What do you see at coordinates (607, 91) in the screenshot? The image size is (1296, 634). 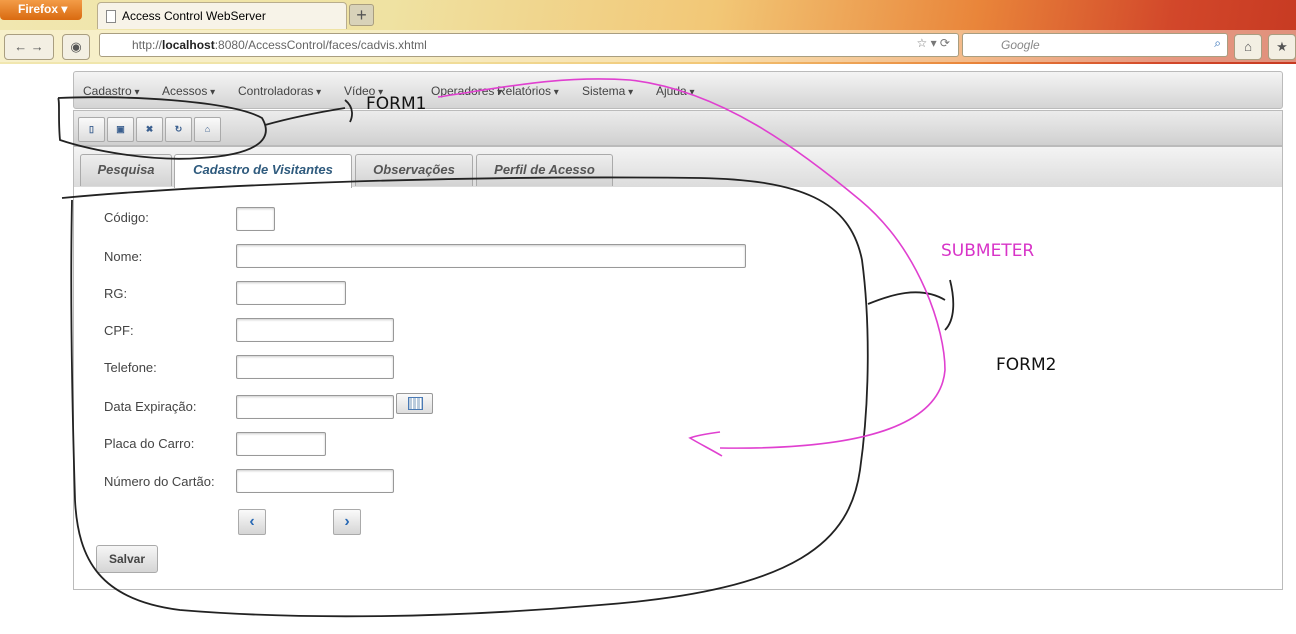 I see `menu-sistema: Sistema` at bounding box center [607, 91].